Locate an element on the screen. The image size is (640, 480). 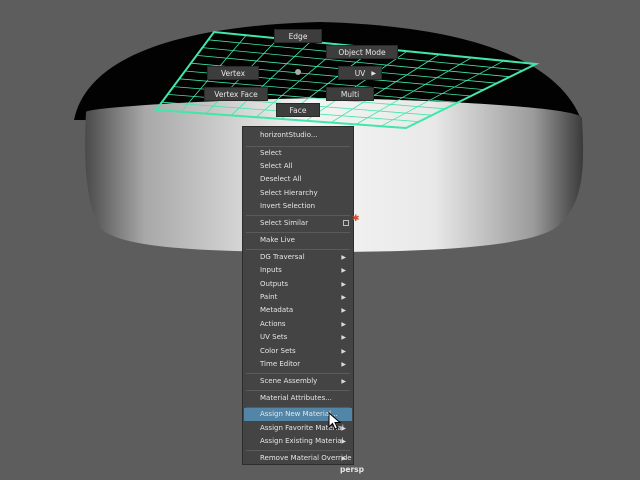
menu-item-time-editor: Time Editor ▶ is located at coordinates (298, 364).